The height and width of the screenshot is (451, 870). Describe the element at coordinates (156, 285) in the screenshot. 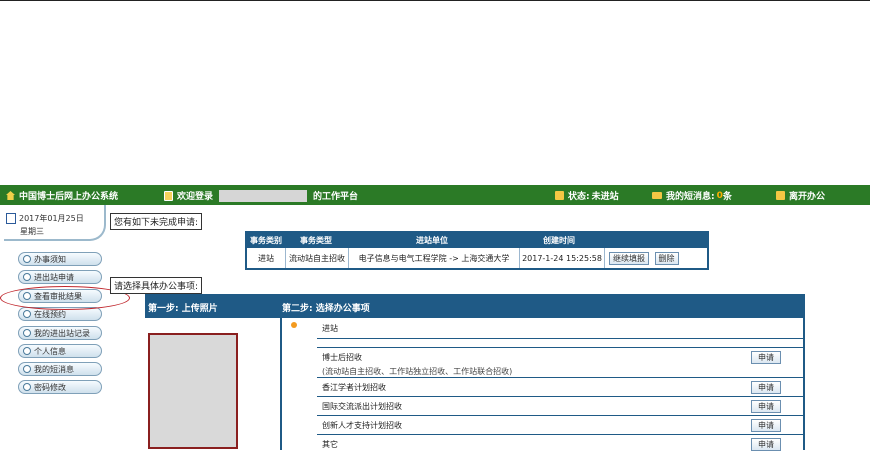

I see `select-heading: 请选择具体办公事项:` at that location.